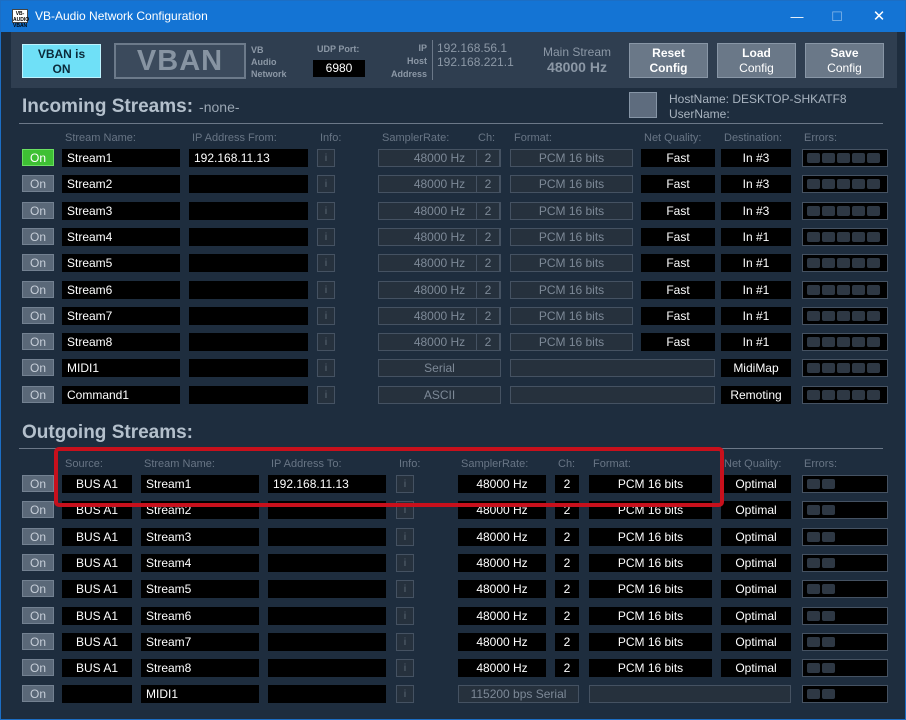 This screenshot has width=906, height=720. What do you see at coordinates (668, 60) in the screenshot?
I see `reset-config-button: Reset Config` at bounding box center [668, 60].